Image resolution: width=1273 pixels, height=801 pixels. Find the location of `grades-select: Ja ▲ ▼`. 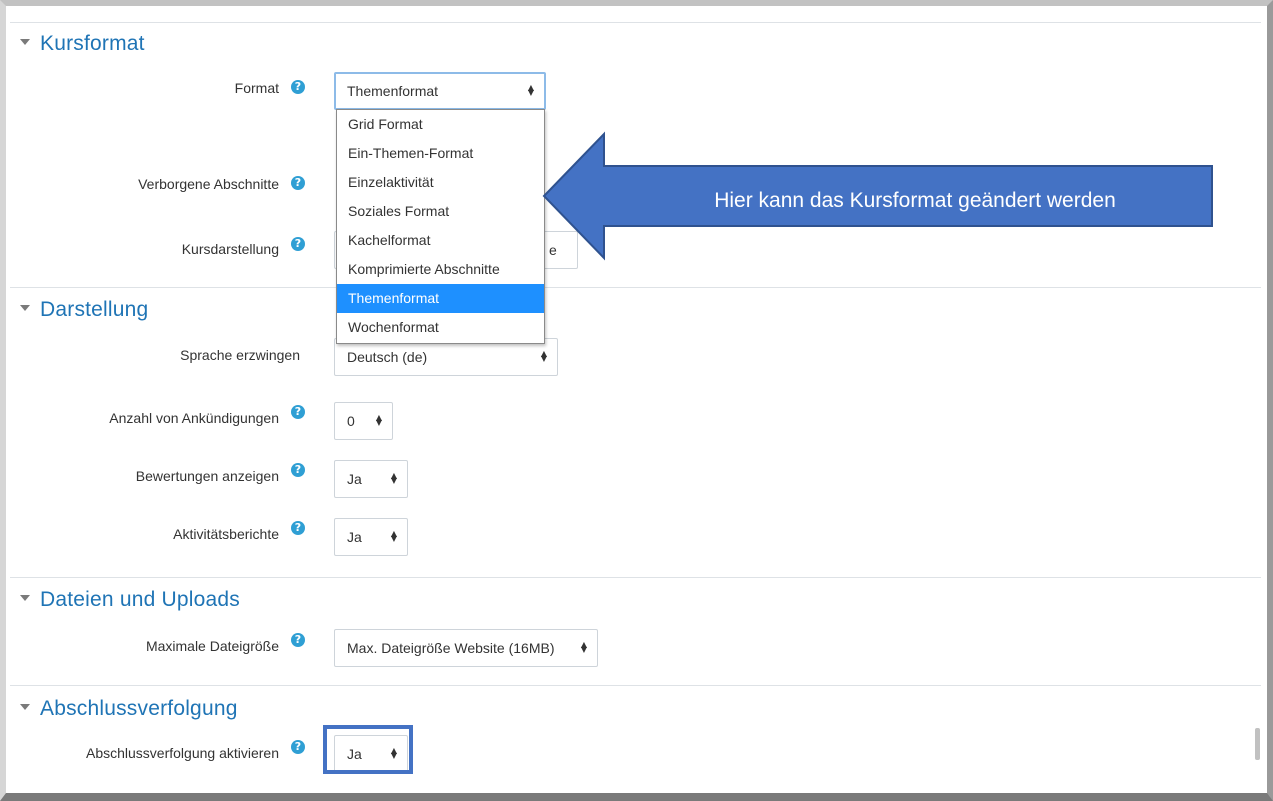

grades-select: Ja ▲ ▼ is located at coordinates (371, 479).